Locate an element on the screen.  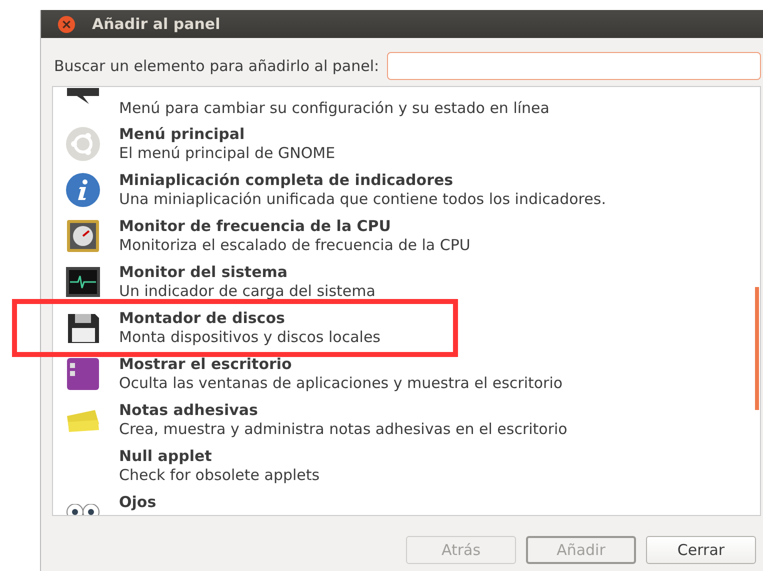
applet-description: Menú para cambiar su configuración y su estado en línea is located at coordinates (334, 108).